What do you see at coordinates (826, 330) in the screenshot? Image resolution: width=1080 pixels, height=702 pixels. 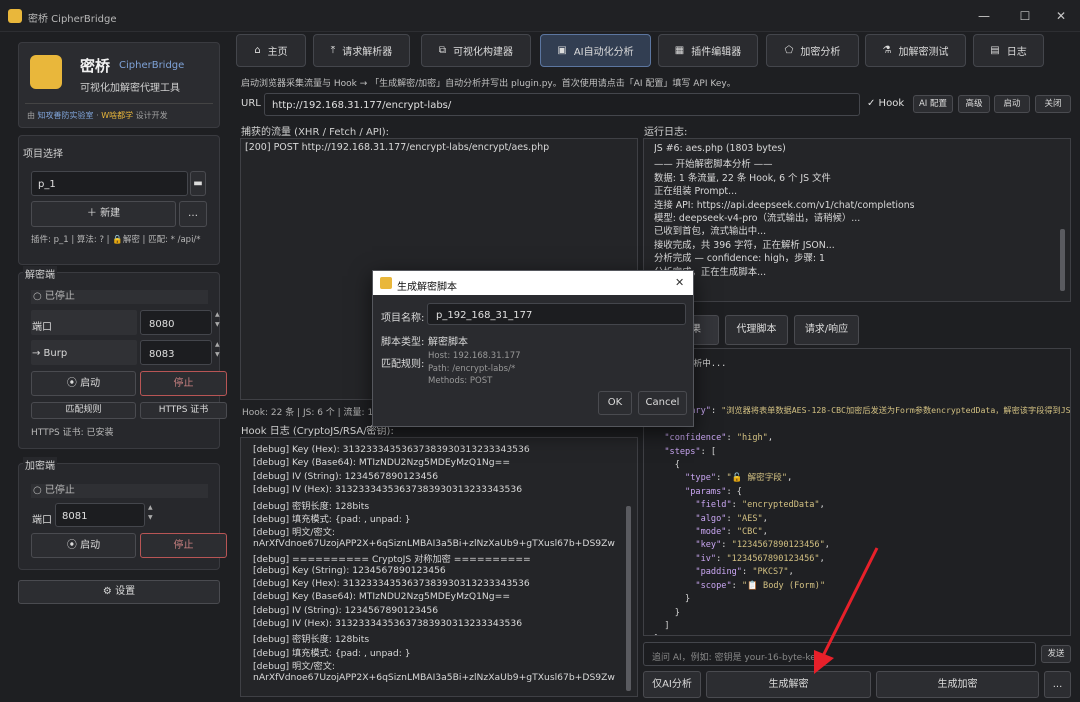 I see `tab-request-response: 请求/响应` at bounding box center [826, 330].